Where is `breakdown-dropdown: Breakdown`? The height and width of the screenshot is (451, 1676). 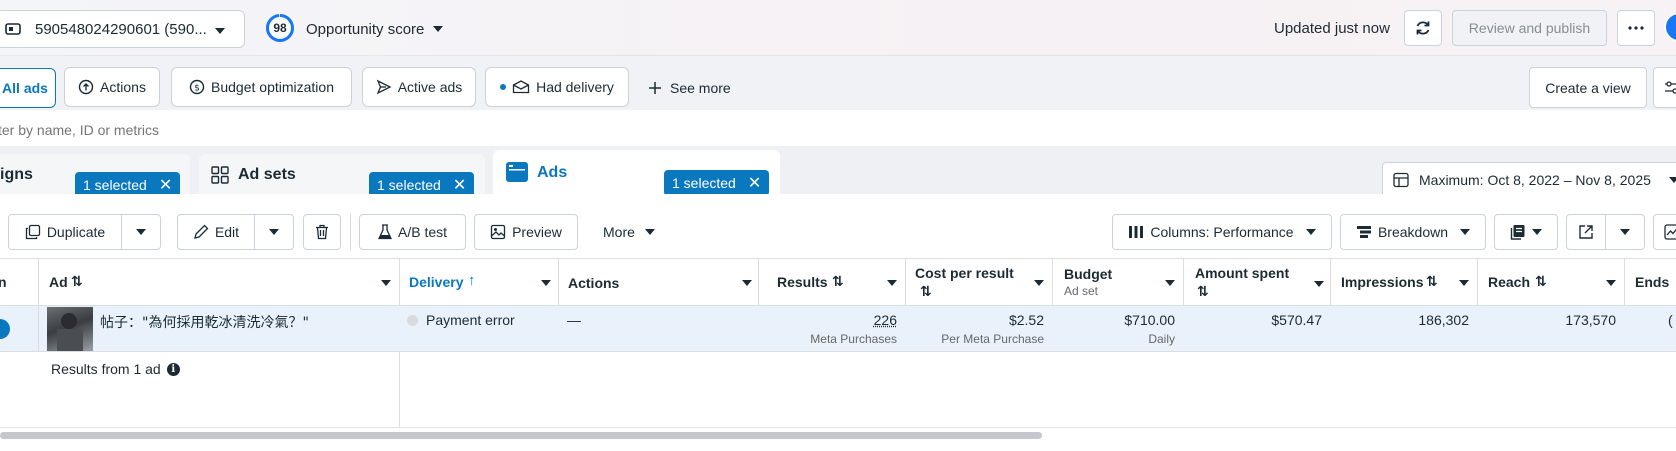
breakdown-dropdown: Breakdown is located at coordinates (1413, 232).